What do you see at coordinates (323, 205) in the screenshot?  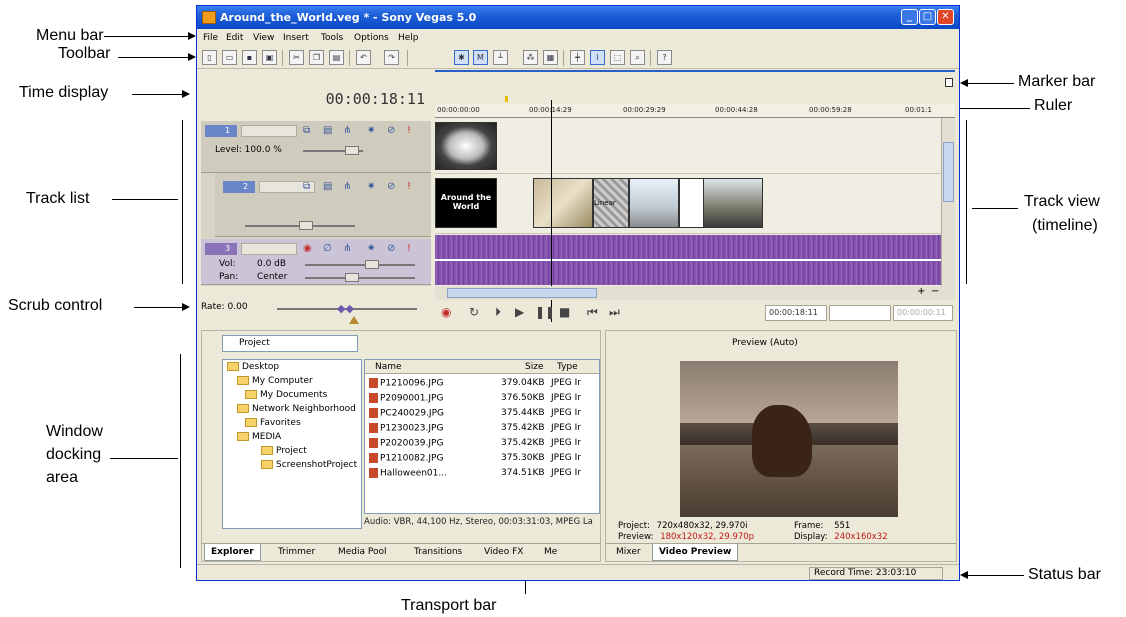 I see `track-header-2: 2 ⧉ ▤ ⋔ ✷ ⊘ !` at bounding box center [323, 205].